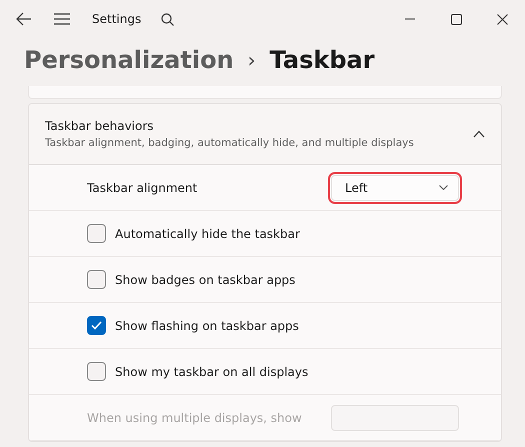 The width and height of the screenshot is (525, 447). I want to click on setting-label: When using multiple displays, show, so click(195, 417).